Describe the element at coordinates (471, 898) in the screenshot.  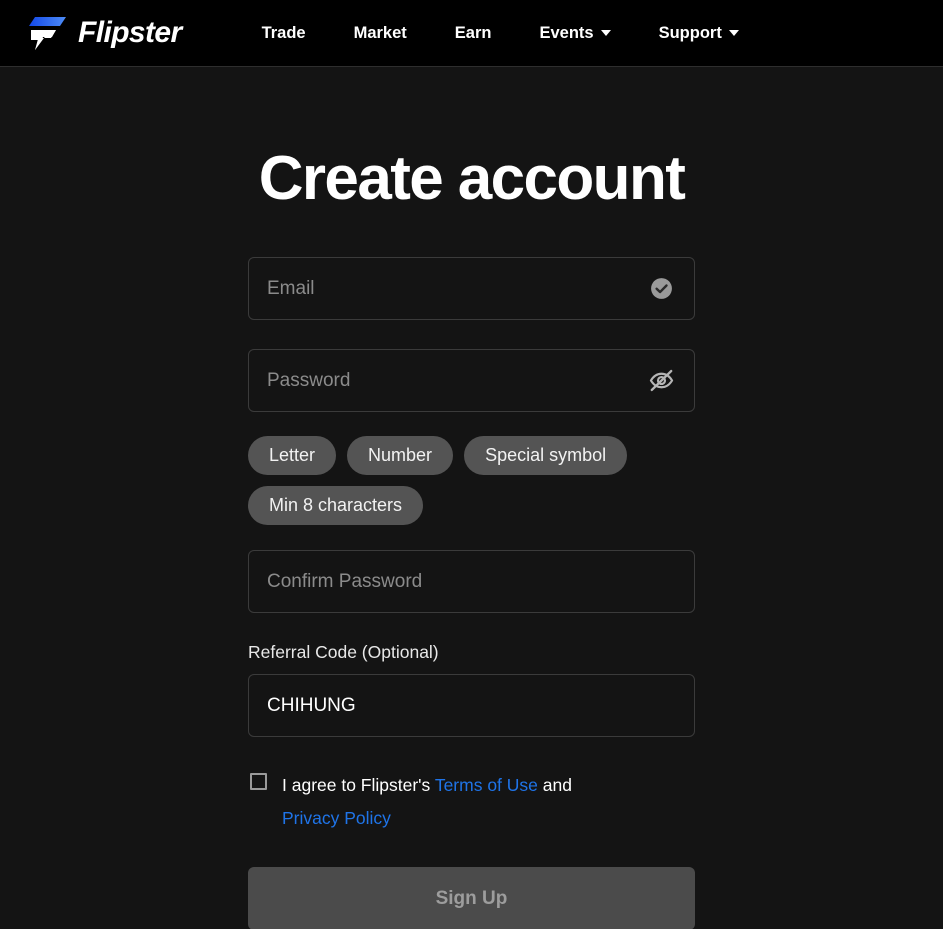
I see `sign-up-button: Sign Up` at that location.